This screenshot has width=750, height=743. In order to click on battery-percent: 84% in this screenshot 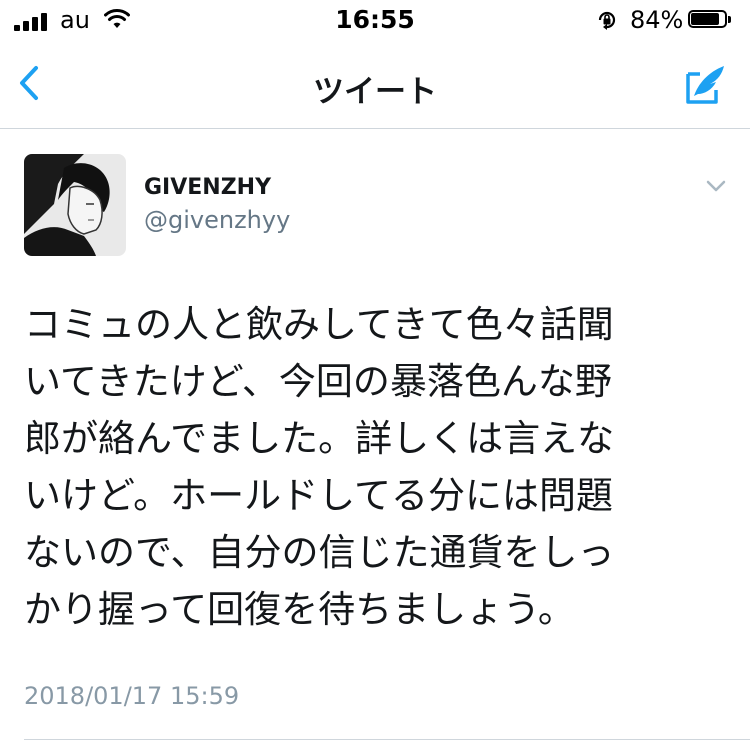, I will do `click(657, 20)`.